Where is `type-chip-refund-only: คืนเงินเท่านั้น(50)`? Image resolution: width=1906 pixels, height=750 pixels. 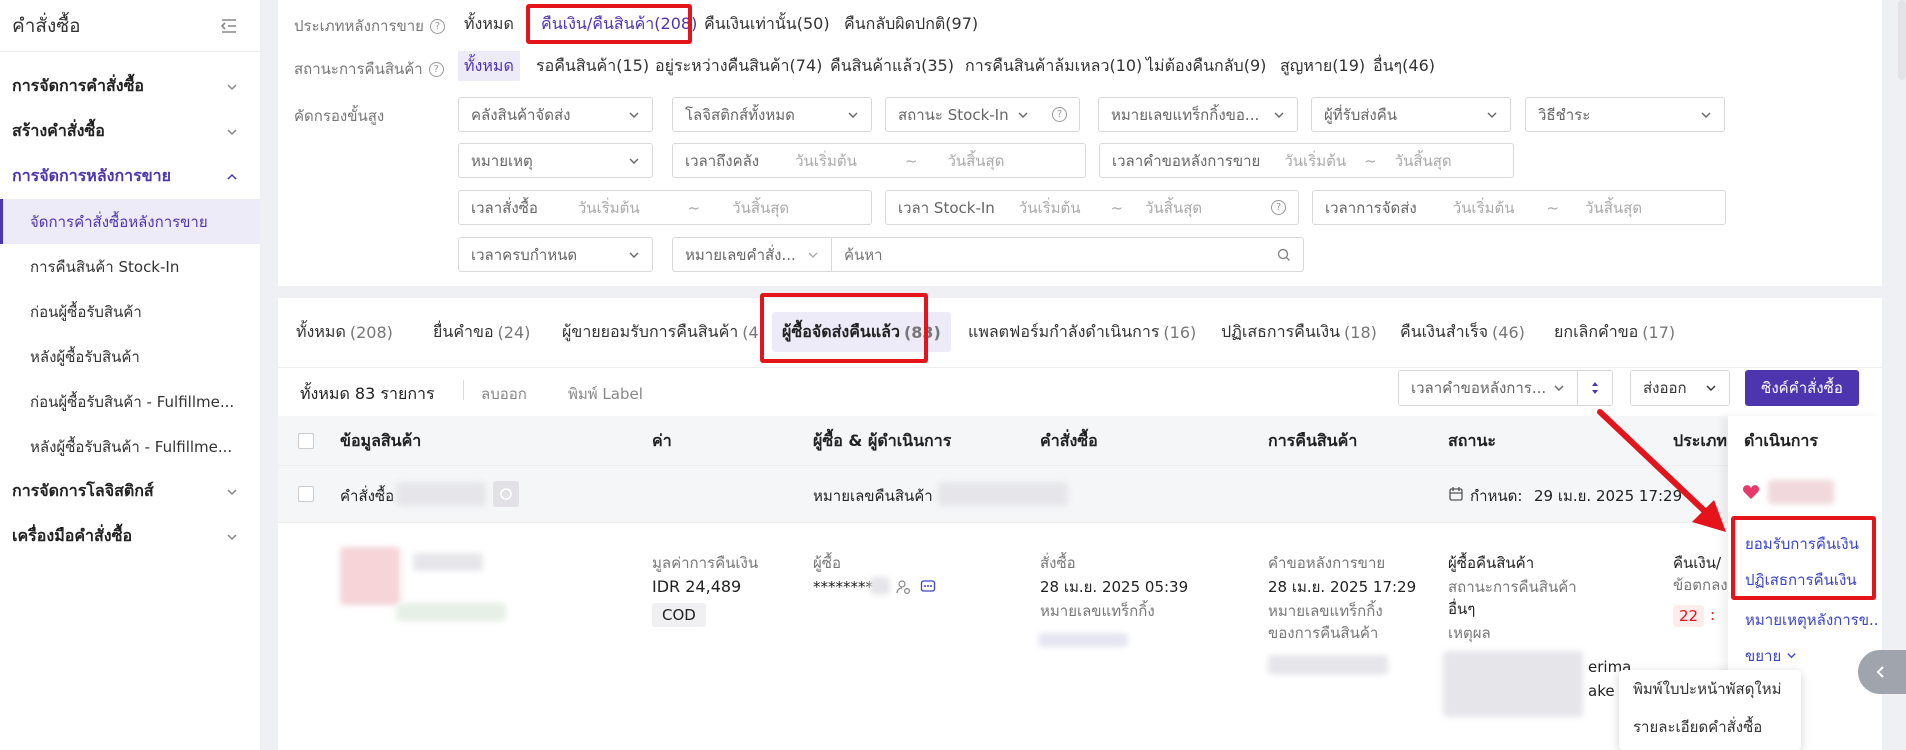
type-chip-refund-only: คืนเงินเท่านั้น(50) is located at coordinates (767, 24).